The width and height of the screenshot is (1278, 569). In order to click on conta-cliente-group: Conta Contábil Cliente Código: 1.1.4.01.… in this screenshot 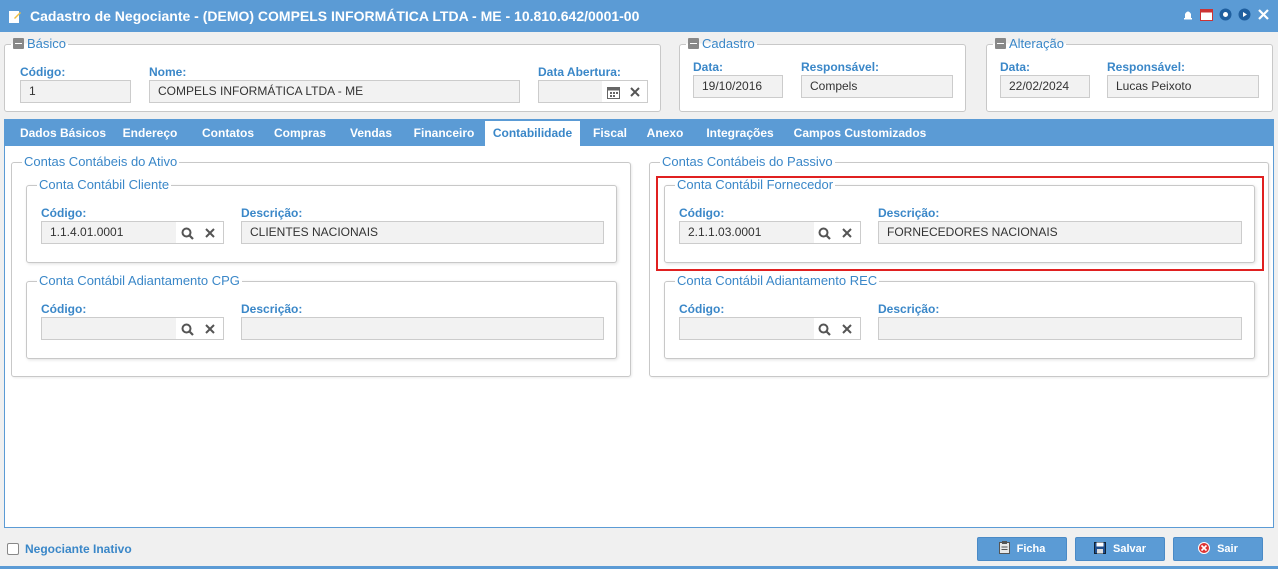, I will do `click(321, 220)`.